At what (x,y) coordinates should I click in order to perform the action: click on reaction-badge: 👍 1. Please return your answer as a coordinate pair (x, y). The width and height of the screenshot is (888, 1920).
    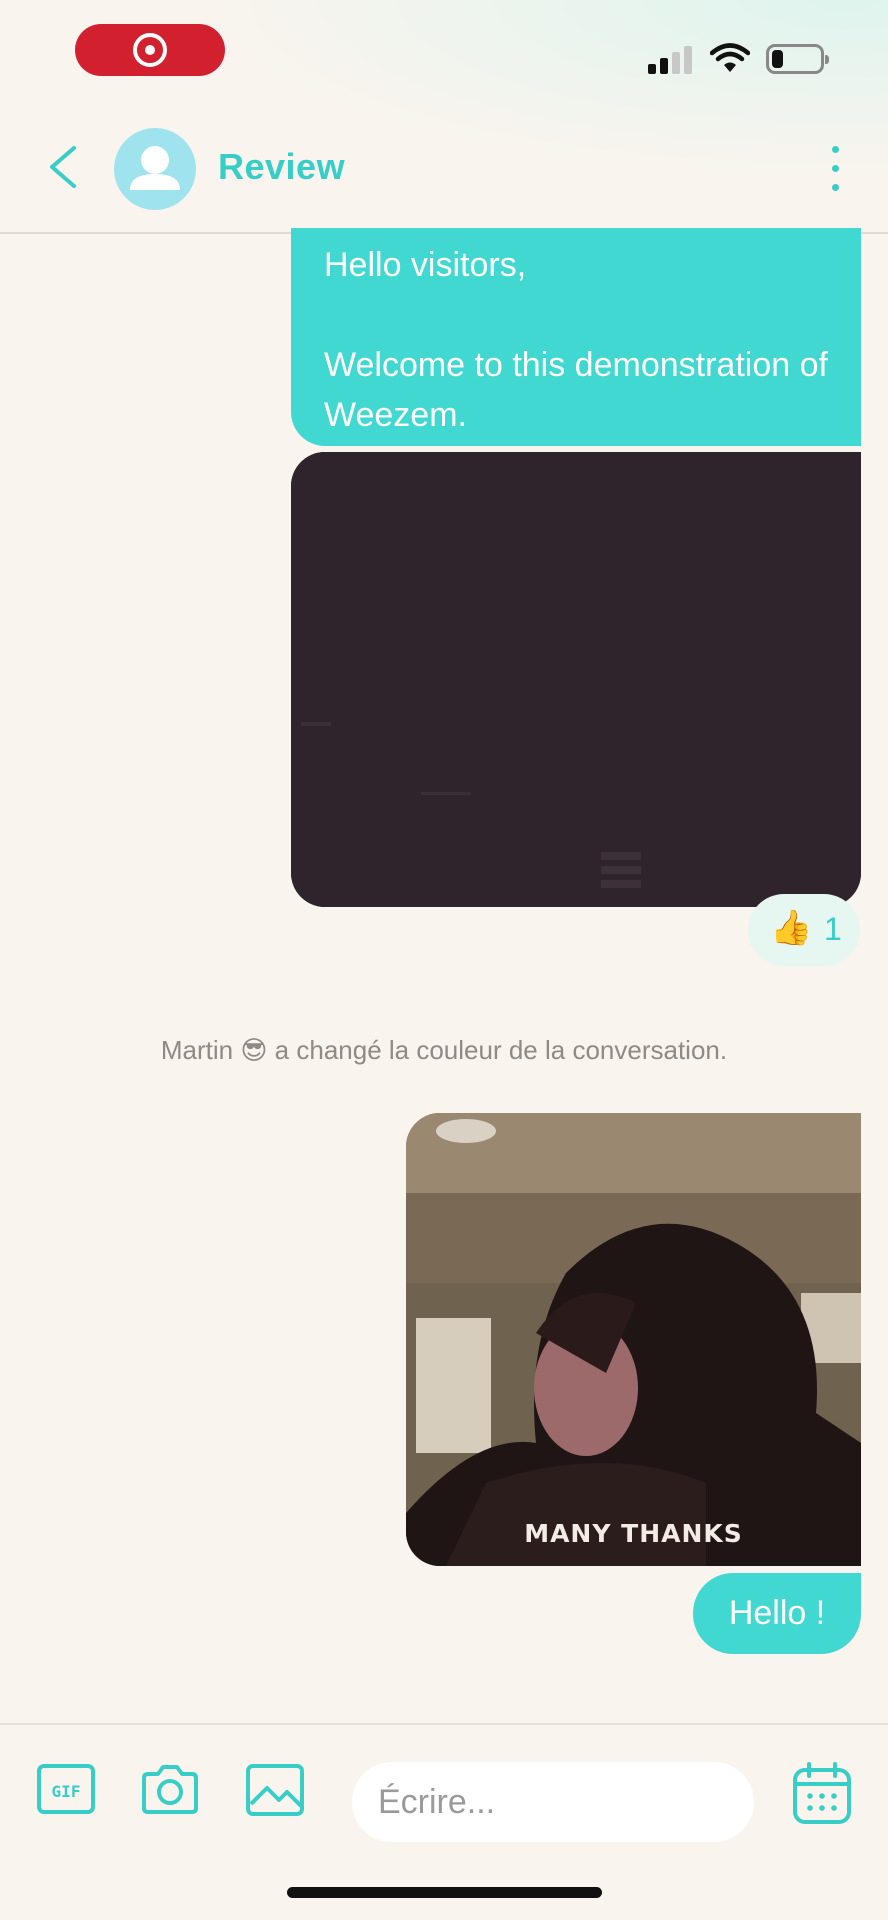
    Looking at the image, I should click on (804, 930).